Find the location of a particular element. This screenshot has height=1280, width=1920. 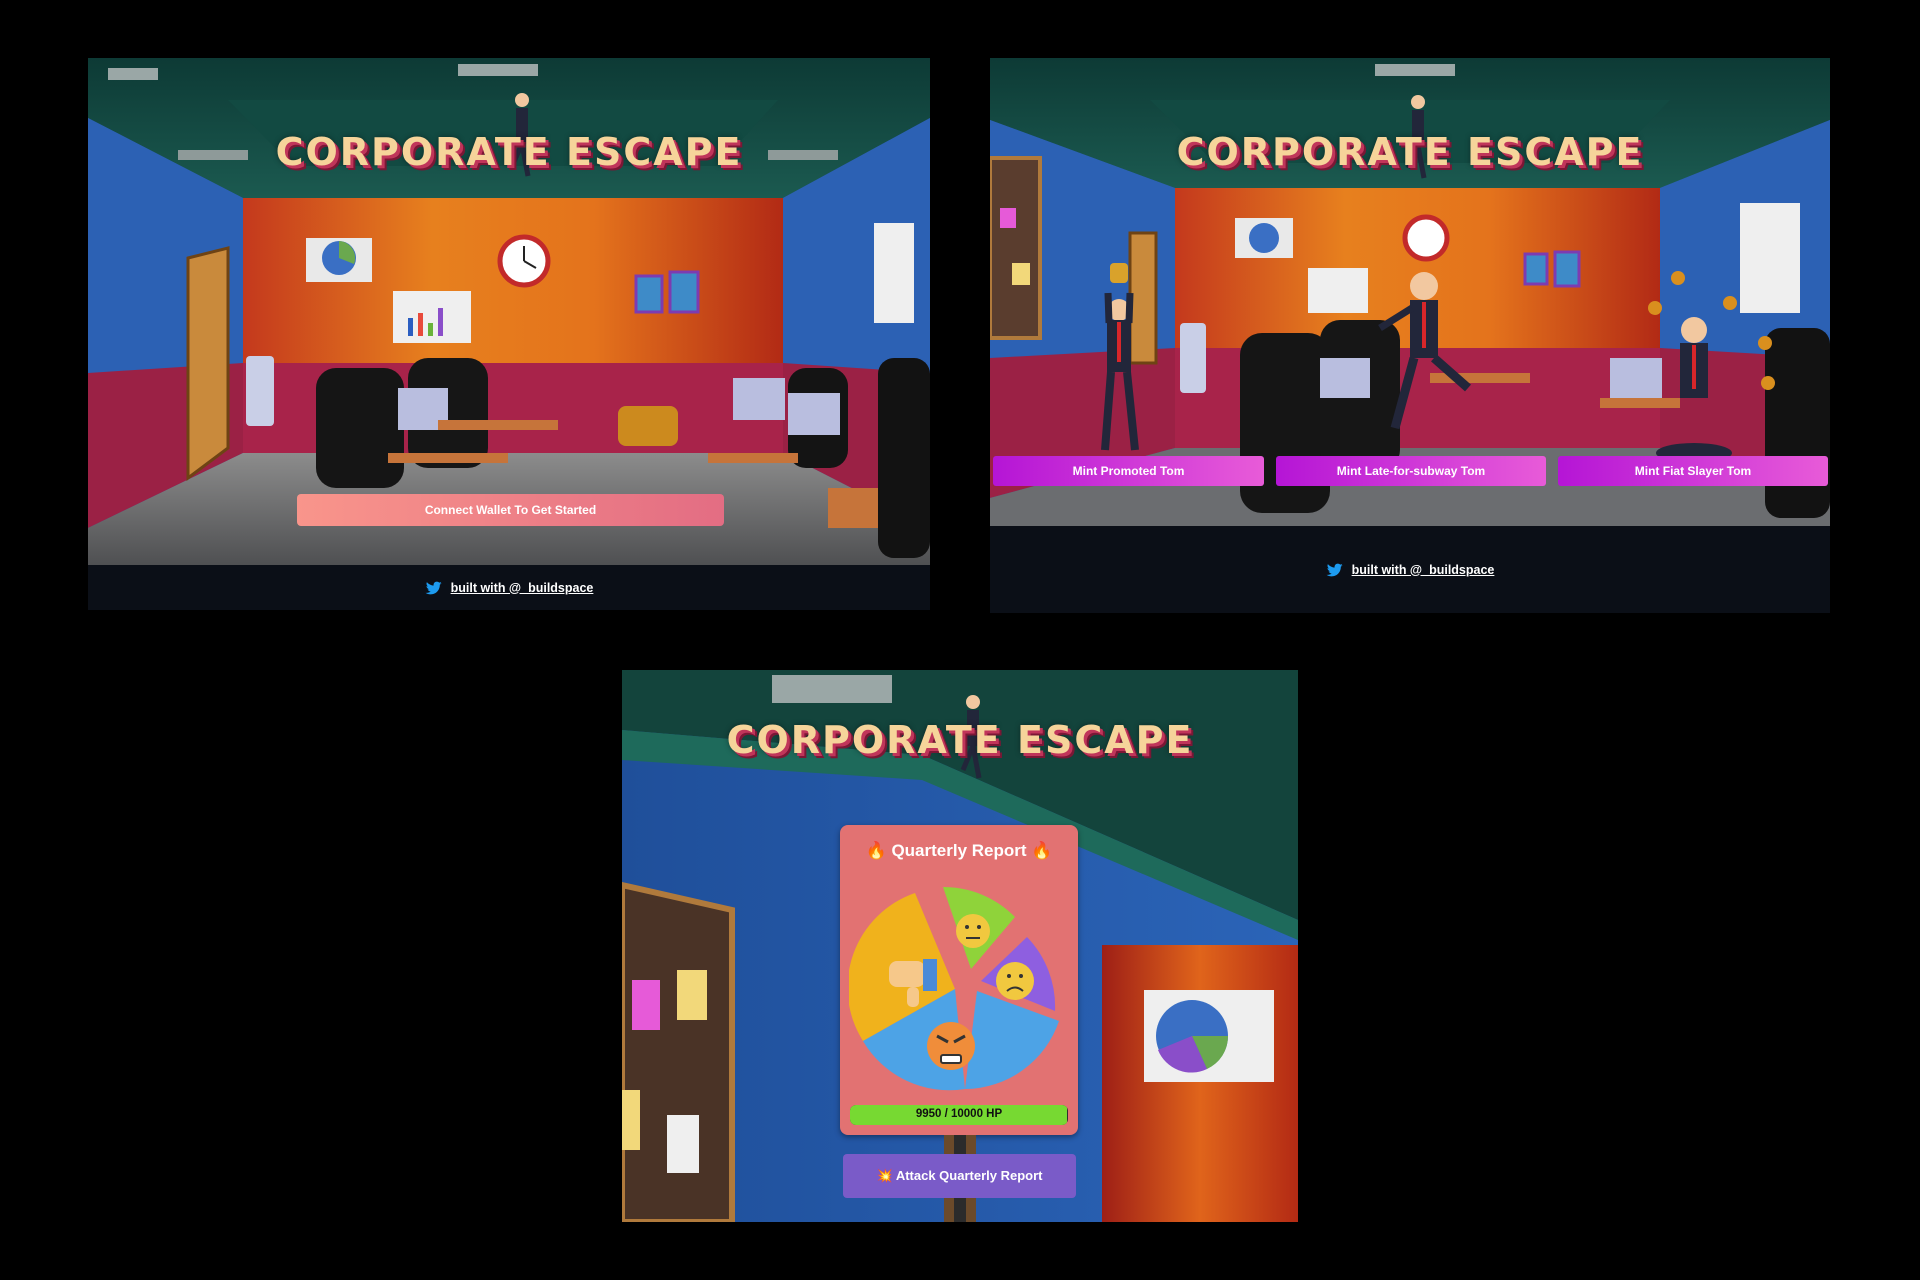

hp-text: 9950 / 10000 HP is located at coordinates (959, 1114).